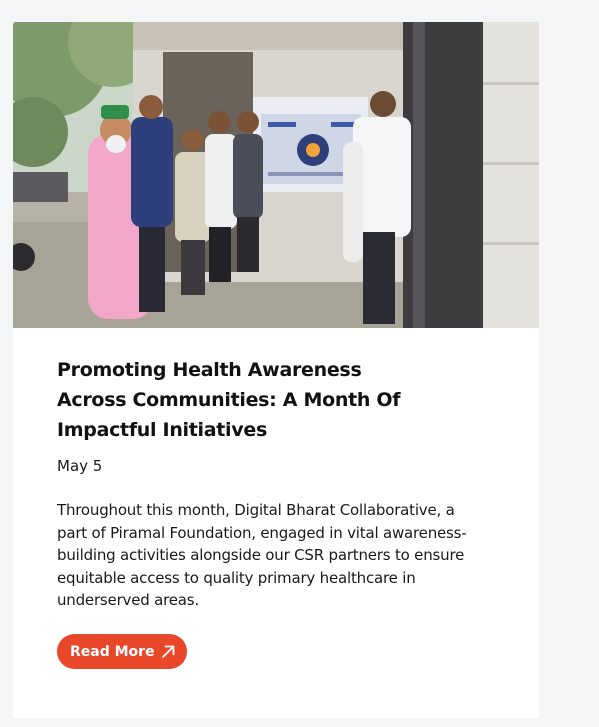 The height and width of the screenshot is (727, 599). I want to click on arrow-up-right-icon, so click(168, 651).